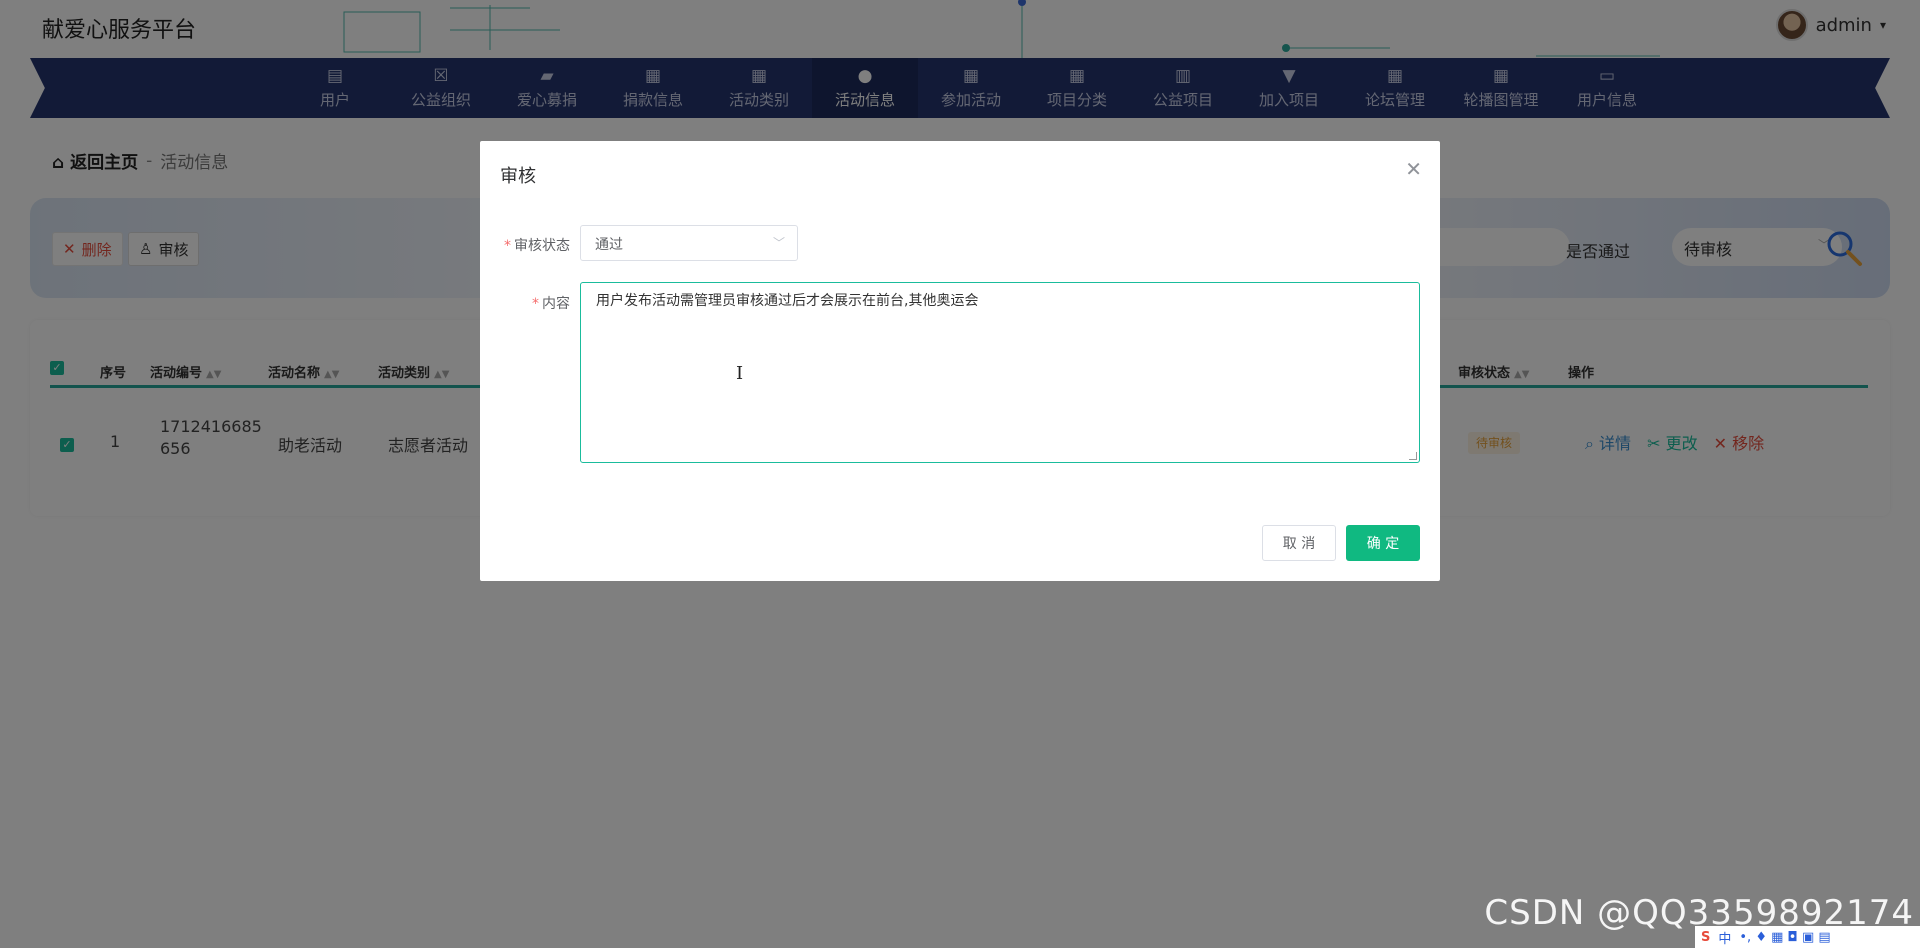 This screenshot has height=948, width=1920. What do you see at coordinates (1299, 543) in the screenshot?
I see `cancel-button: 取 消` at bounding box center [1299, 543].